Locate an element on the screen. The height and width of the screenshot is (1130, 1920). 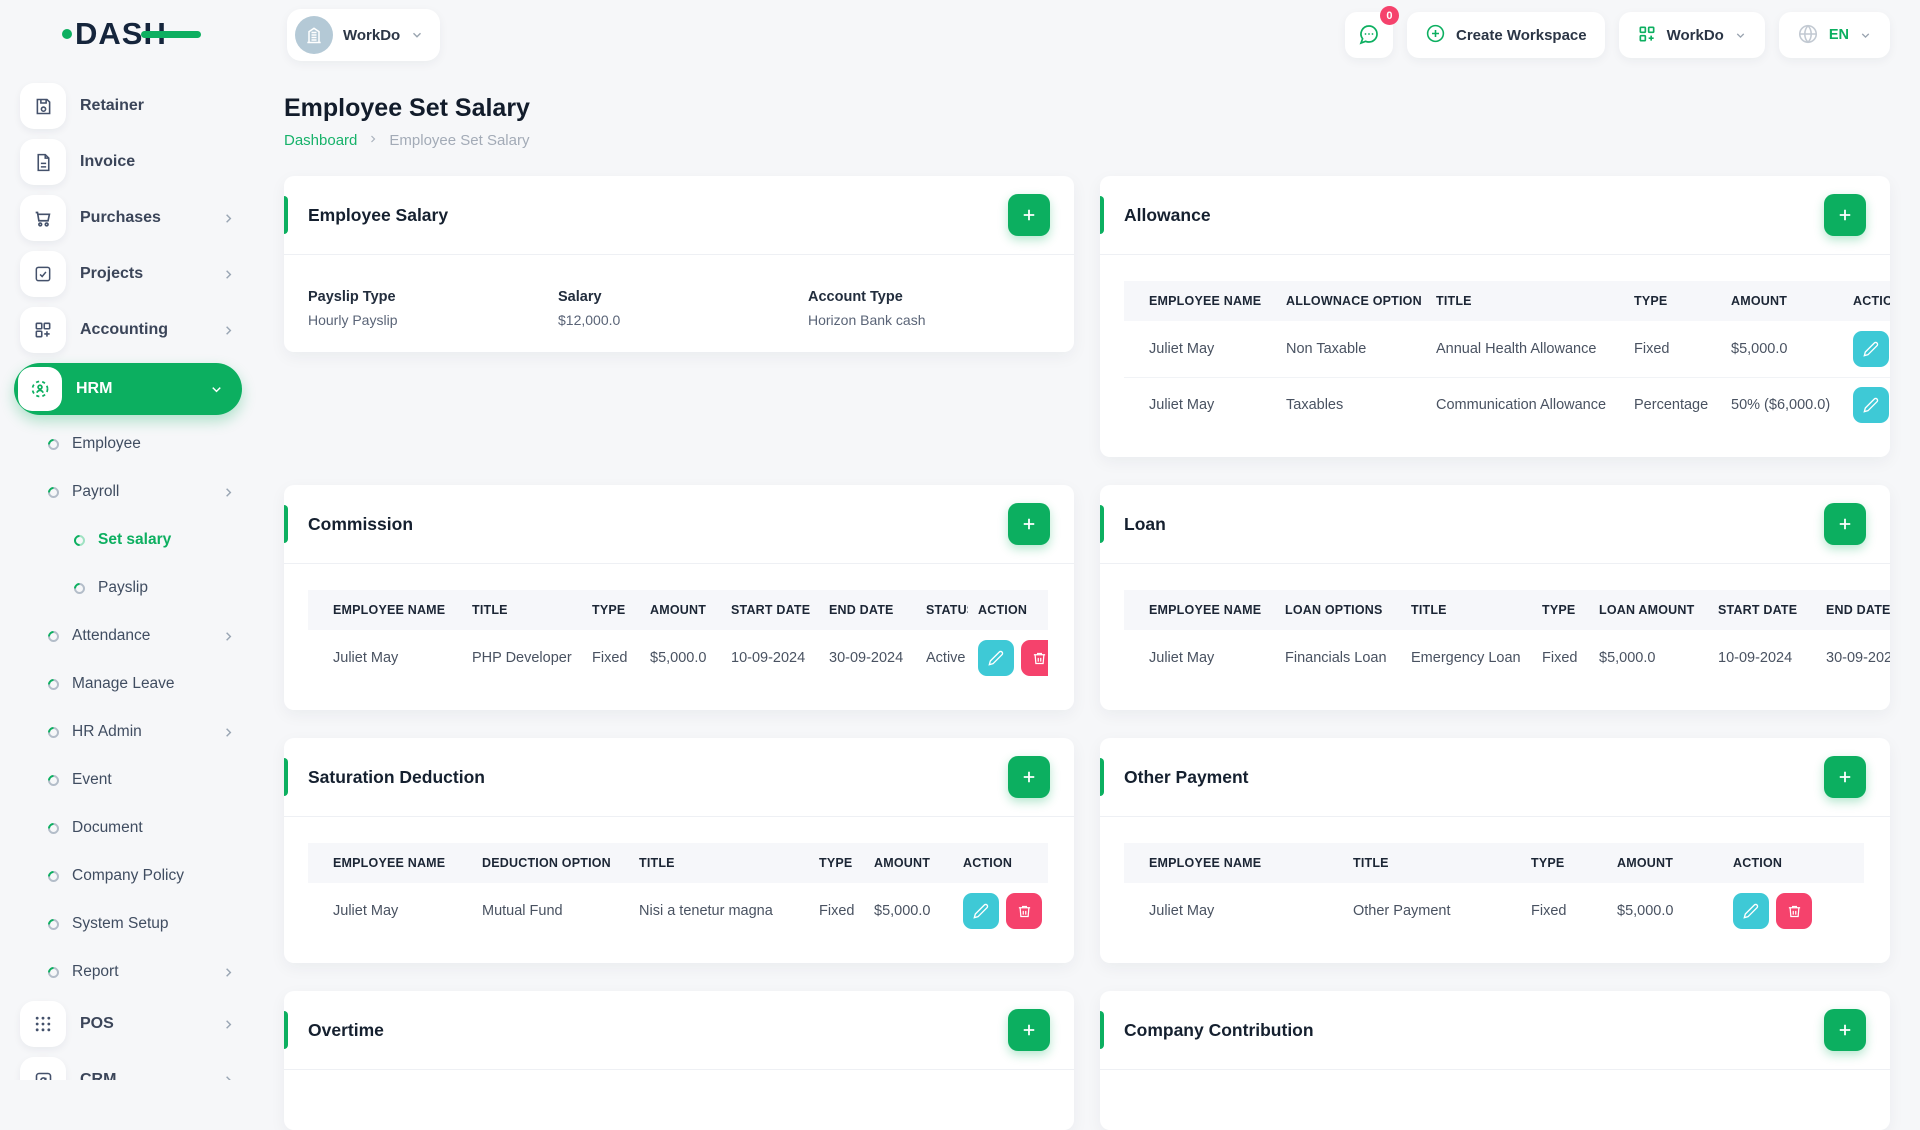
sidebar-item-label: Employee is located at coordinates (106, 443).